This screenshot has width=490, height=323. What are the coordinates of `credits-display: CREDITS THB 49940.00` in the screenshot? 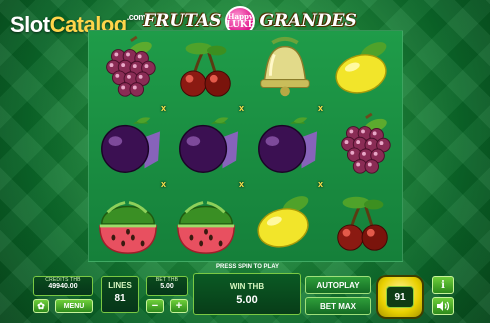 It's located at (63, 286).